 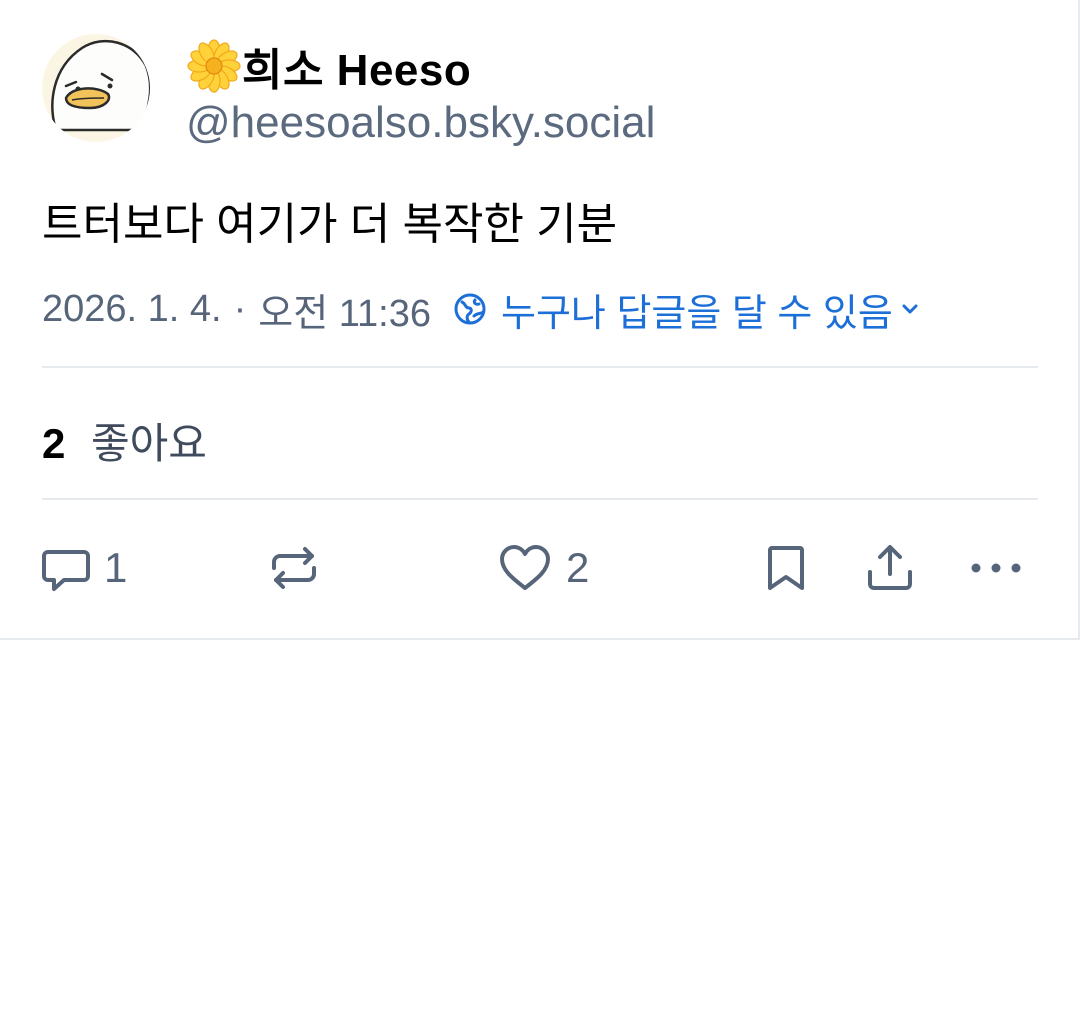 What do you see at coordinates (525, 567) in the screenshot?
I see `heart-icon` at bounding box center [525, 567].